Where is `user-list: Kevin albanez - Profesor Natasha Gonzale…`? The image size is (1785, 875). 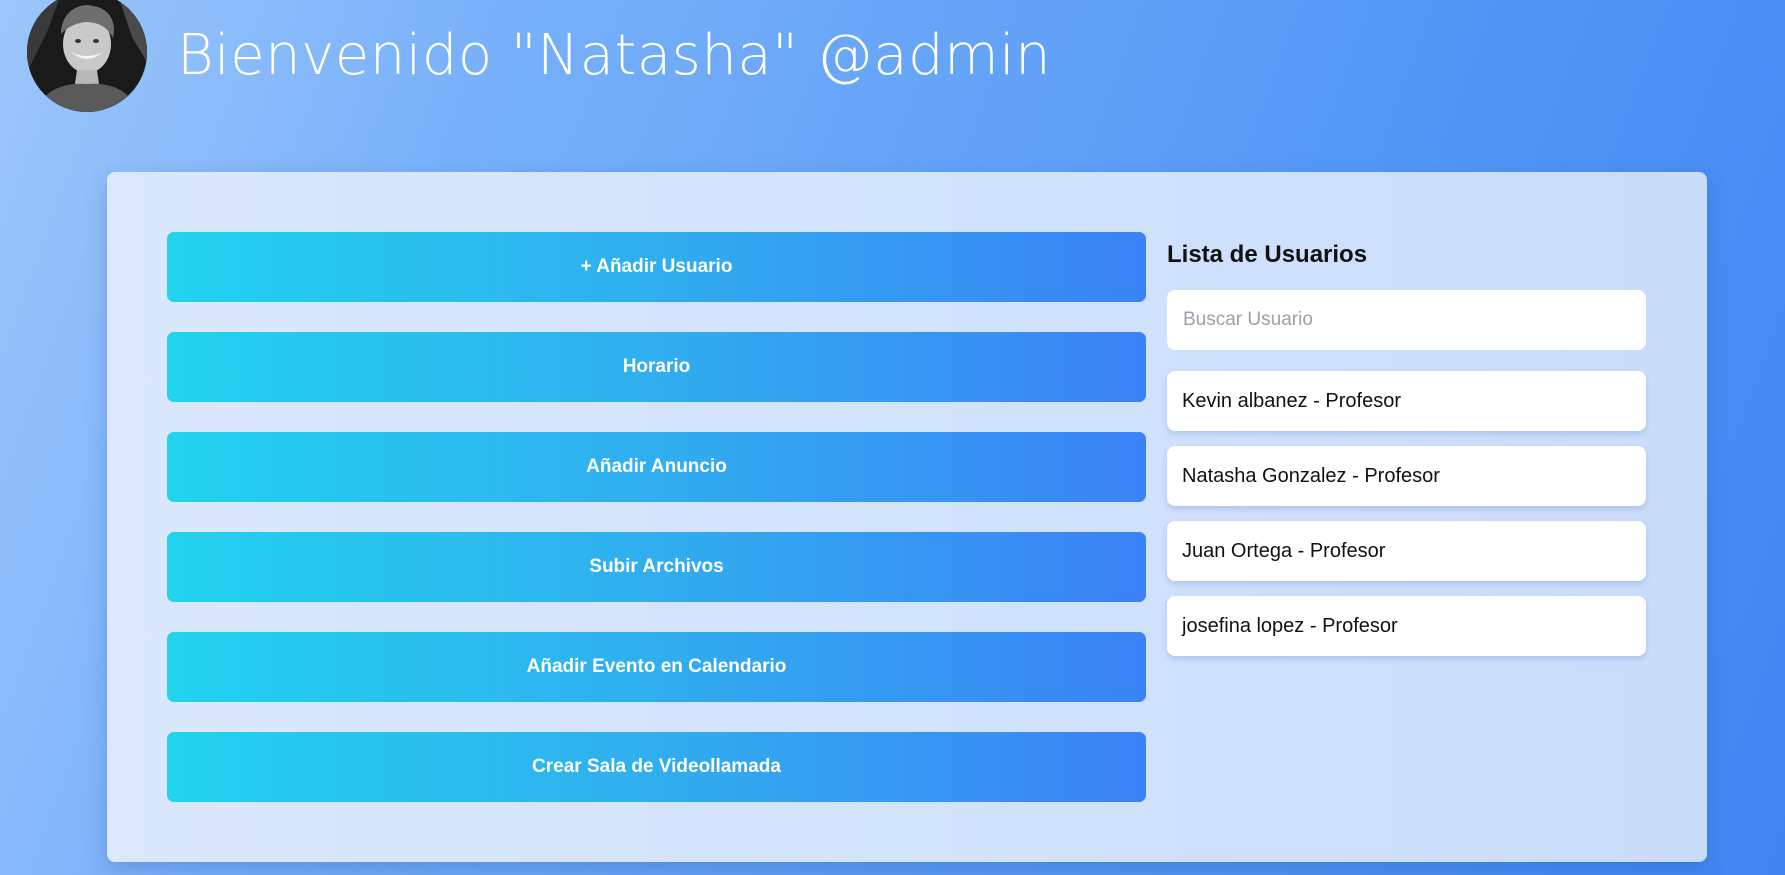 user-list: Kevin albanez - Profesor Natasha Gonzale… is located at coordinates (1406, 513).